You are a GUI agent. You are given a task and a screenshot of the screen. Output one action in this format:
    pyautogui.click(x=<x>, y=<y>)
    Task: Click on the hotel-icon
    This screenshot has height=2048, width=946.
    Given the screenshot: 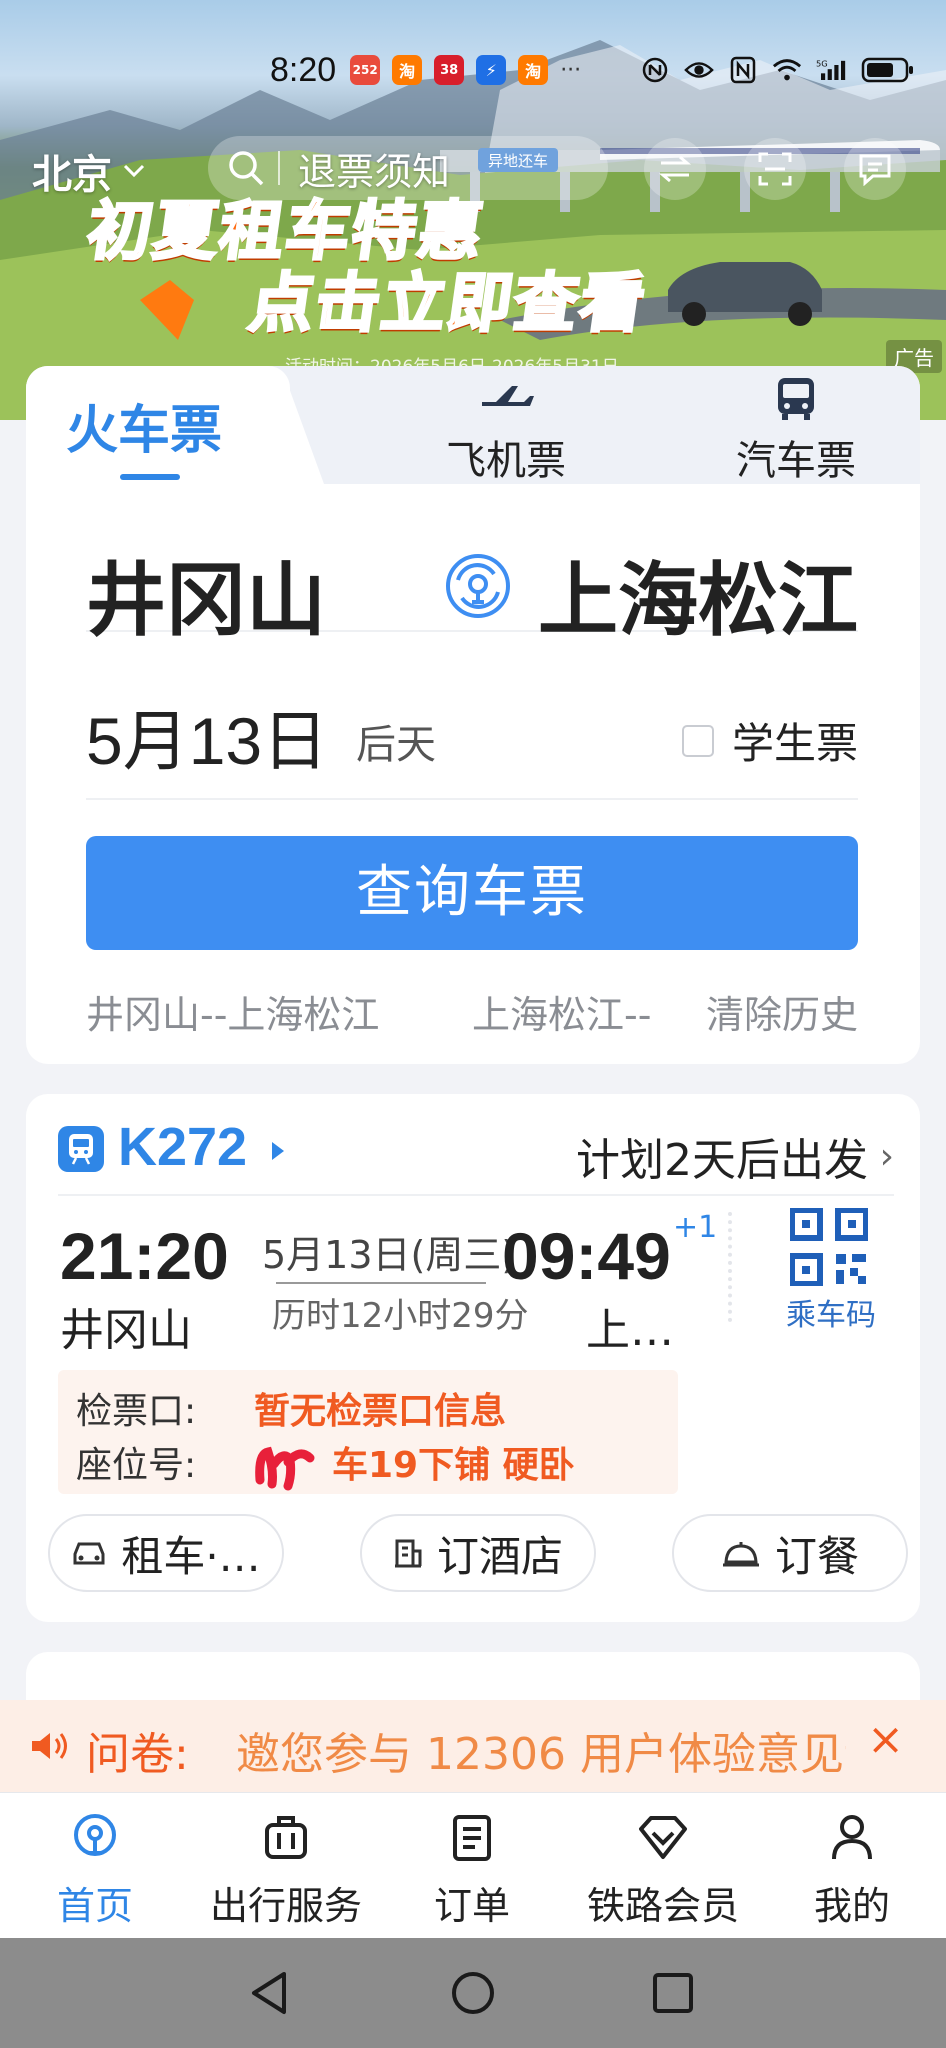 What is the action you would take?
    pyautogui.click(x=408, y=1553)
    